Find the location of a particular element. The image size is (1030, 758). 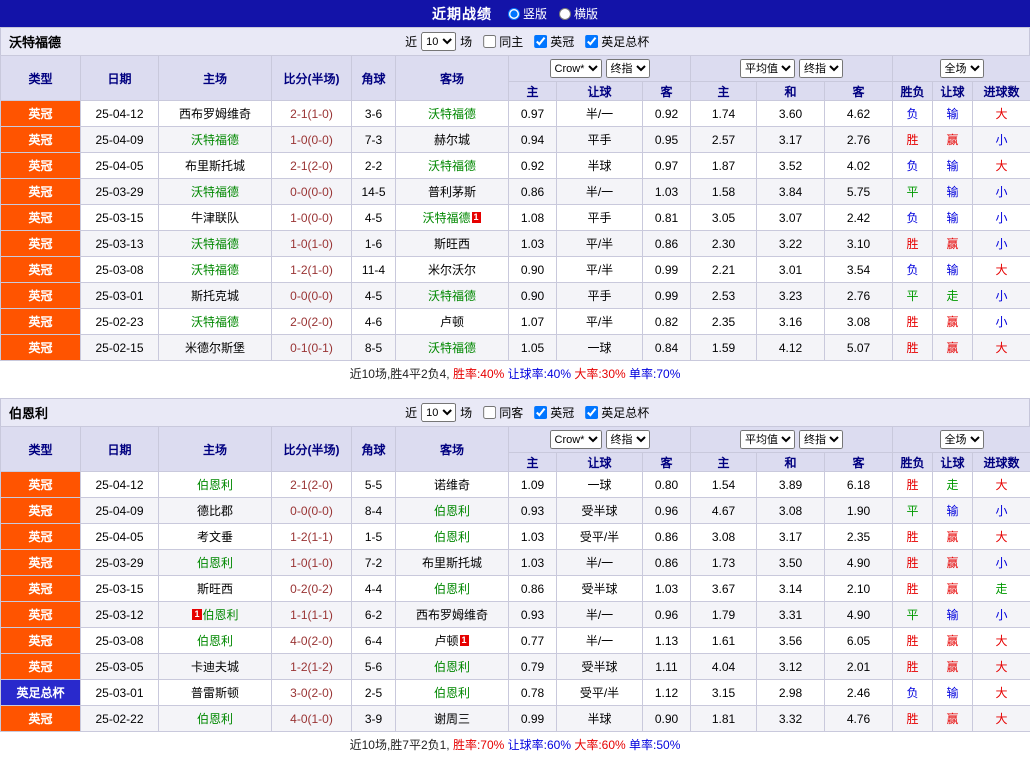

column-header: 客场 is located at coordinates (452, 449).